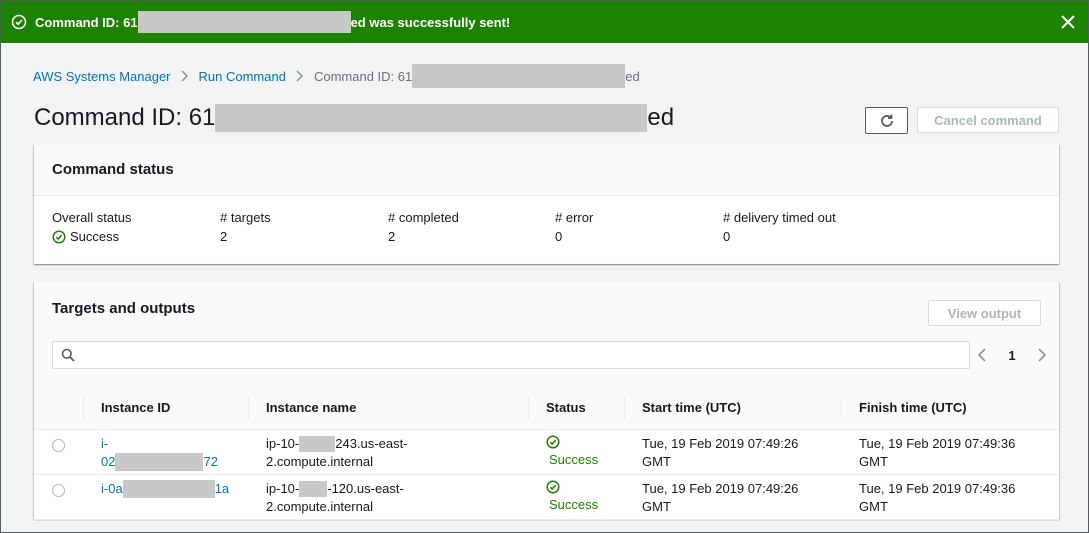  What do you see at coordinates (108, 461) in the screenshot?
I see `instance-id-line2: 02` at bounding box center [108, 461].